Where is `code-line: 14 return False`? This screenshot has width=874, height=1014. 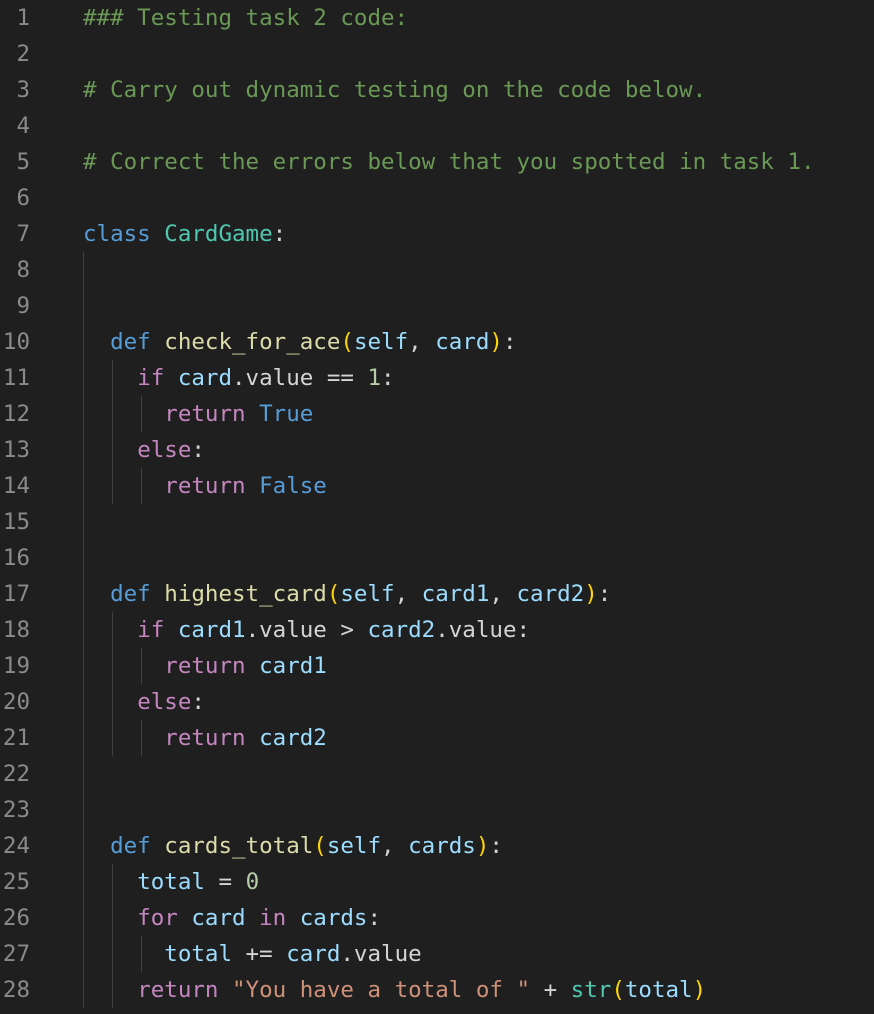 code-line: 14 return False is located at coordinates (437, 486).